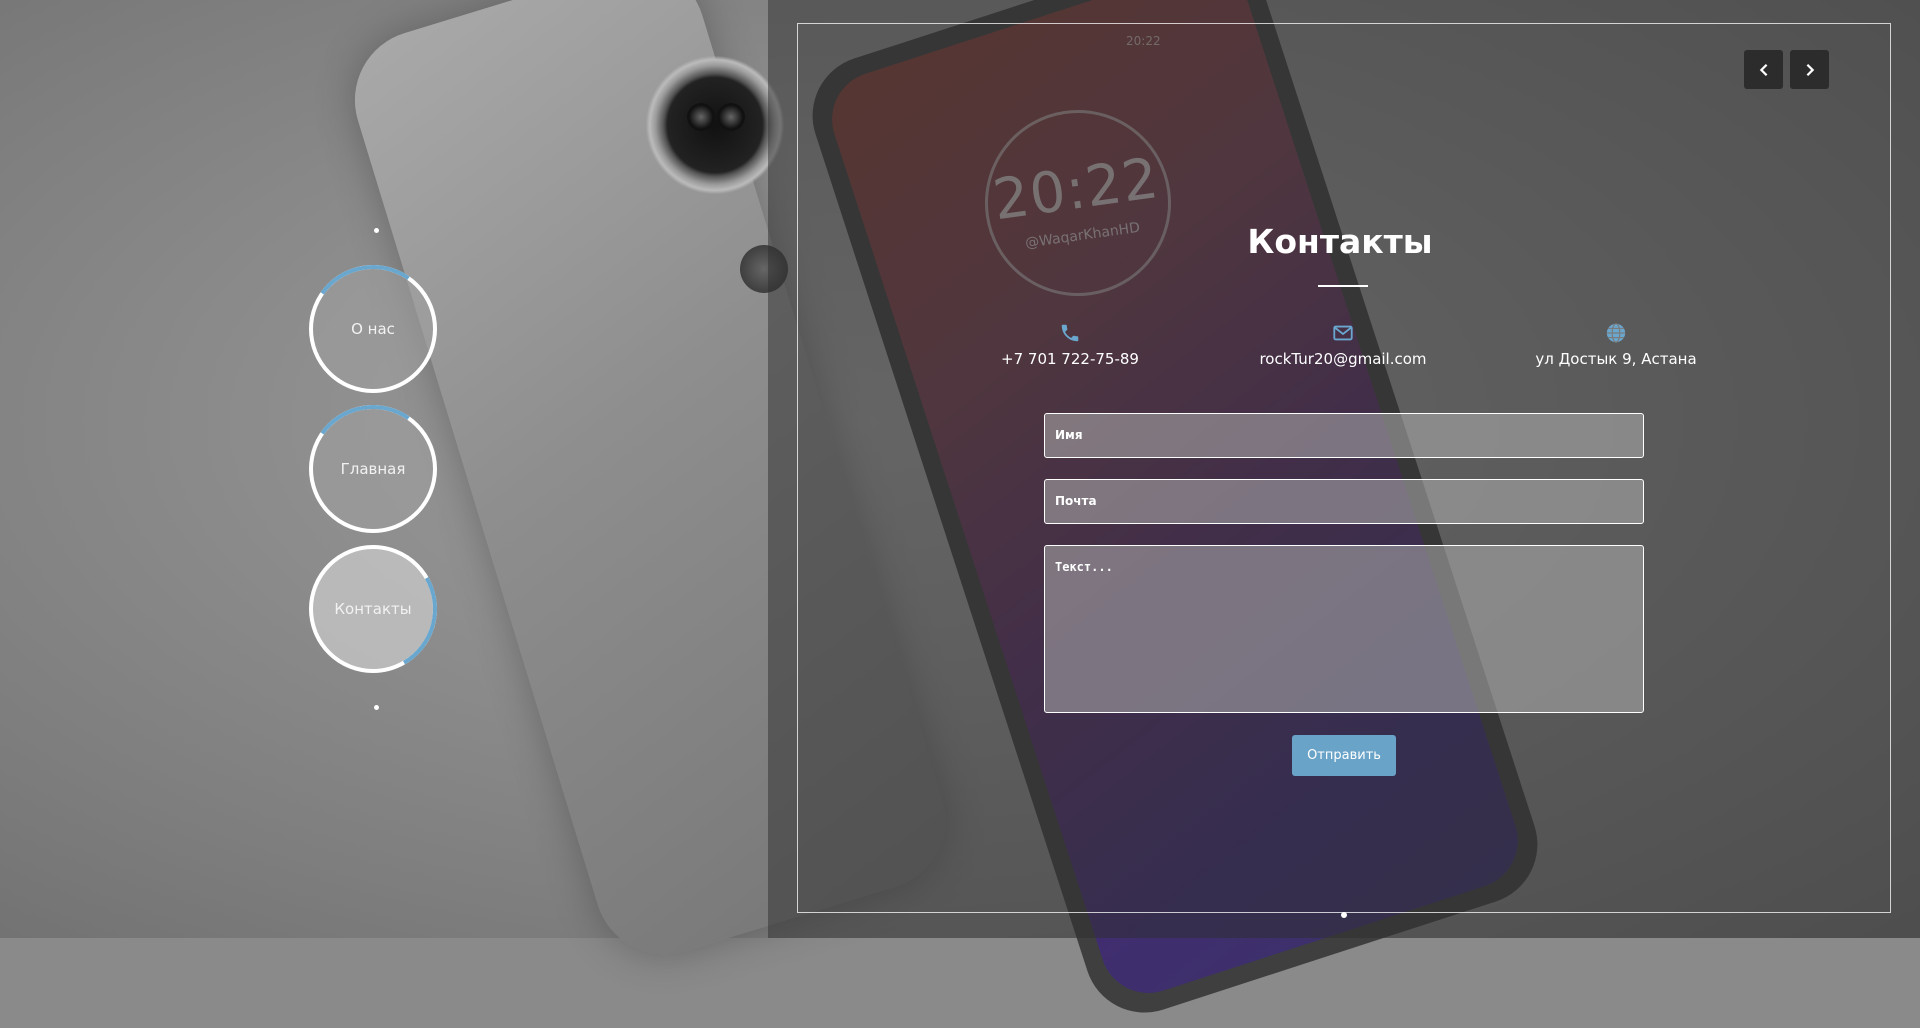  Describe the element at coordinates (373, 609) in the screenshot. I see `nav-item-contacts: Контакты` at that location.